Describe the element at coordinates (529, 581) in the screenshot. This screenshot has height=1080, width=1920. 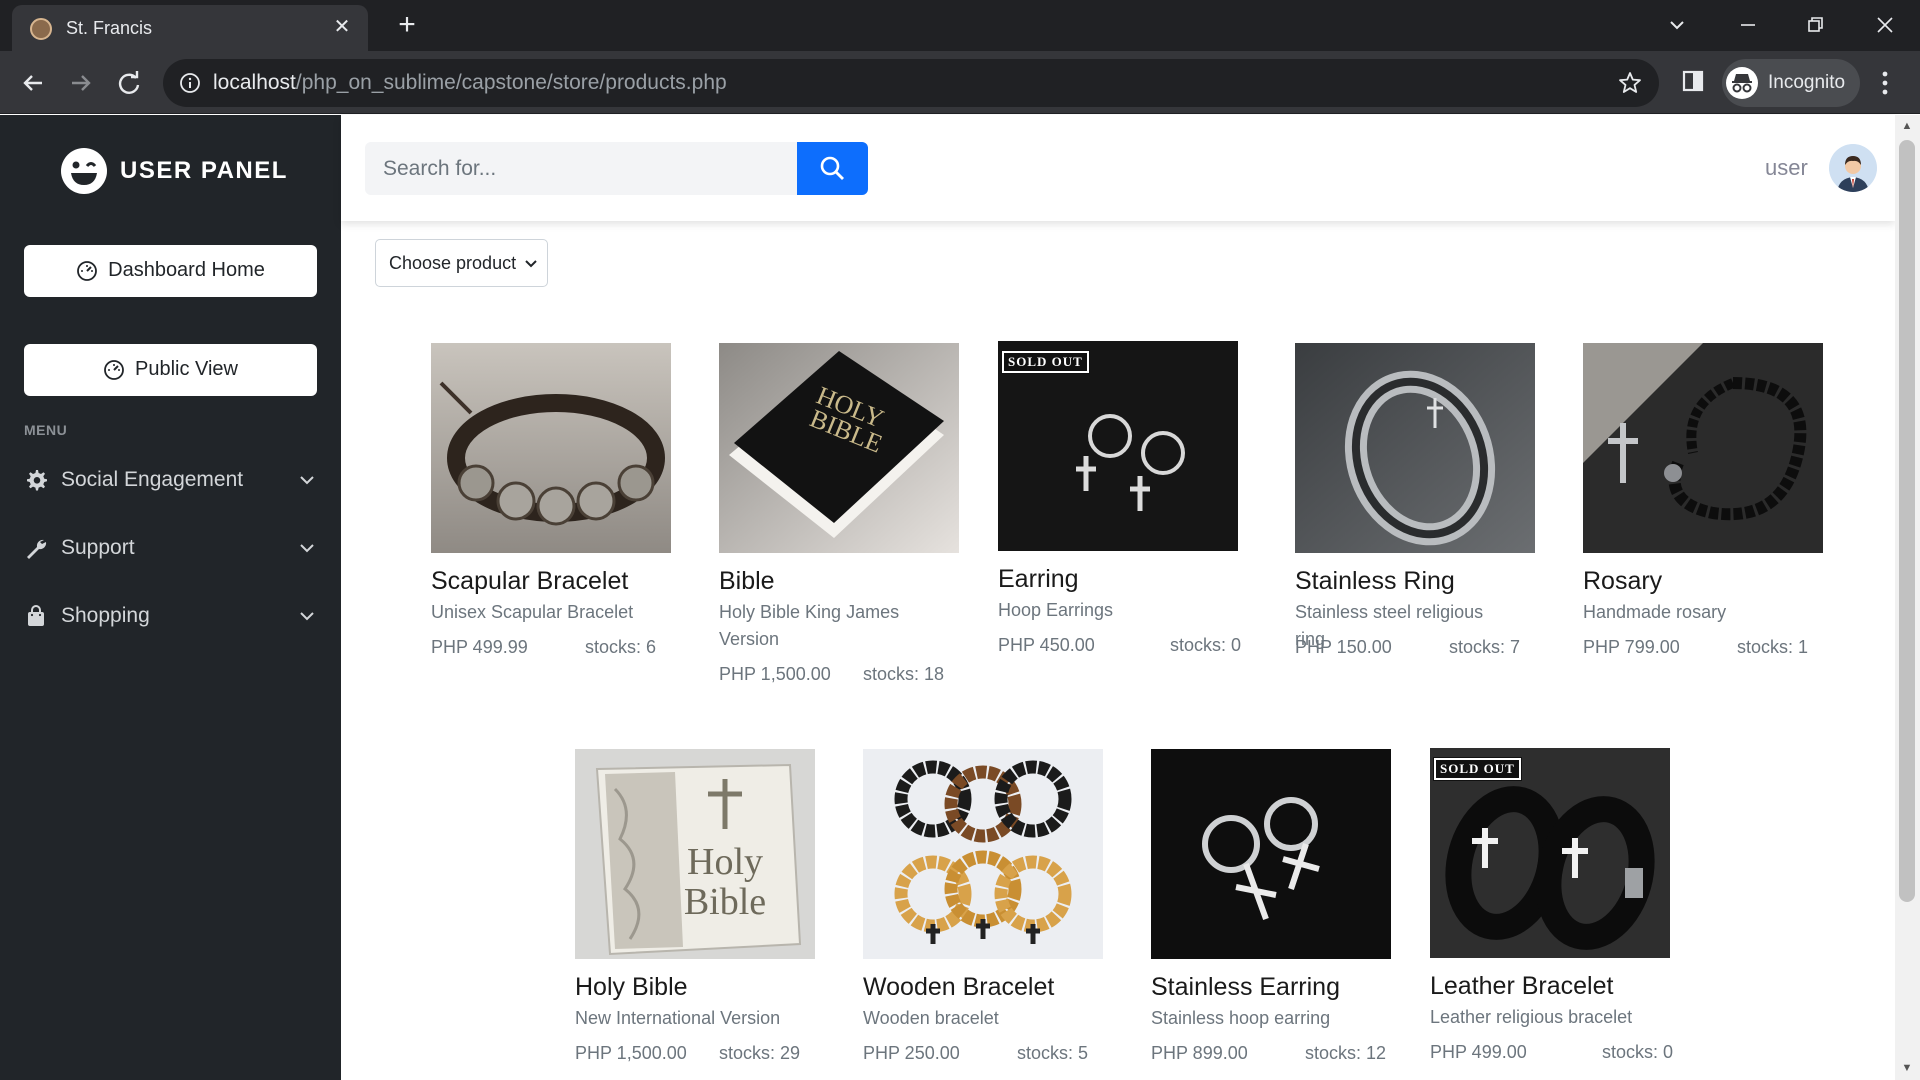
I see `product-name: Scapular Bracelet` at that location.